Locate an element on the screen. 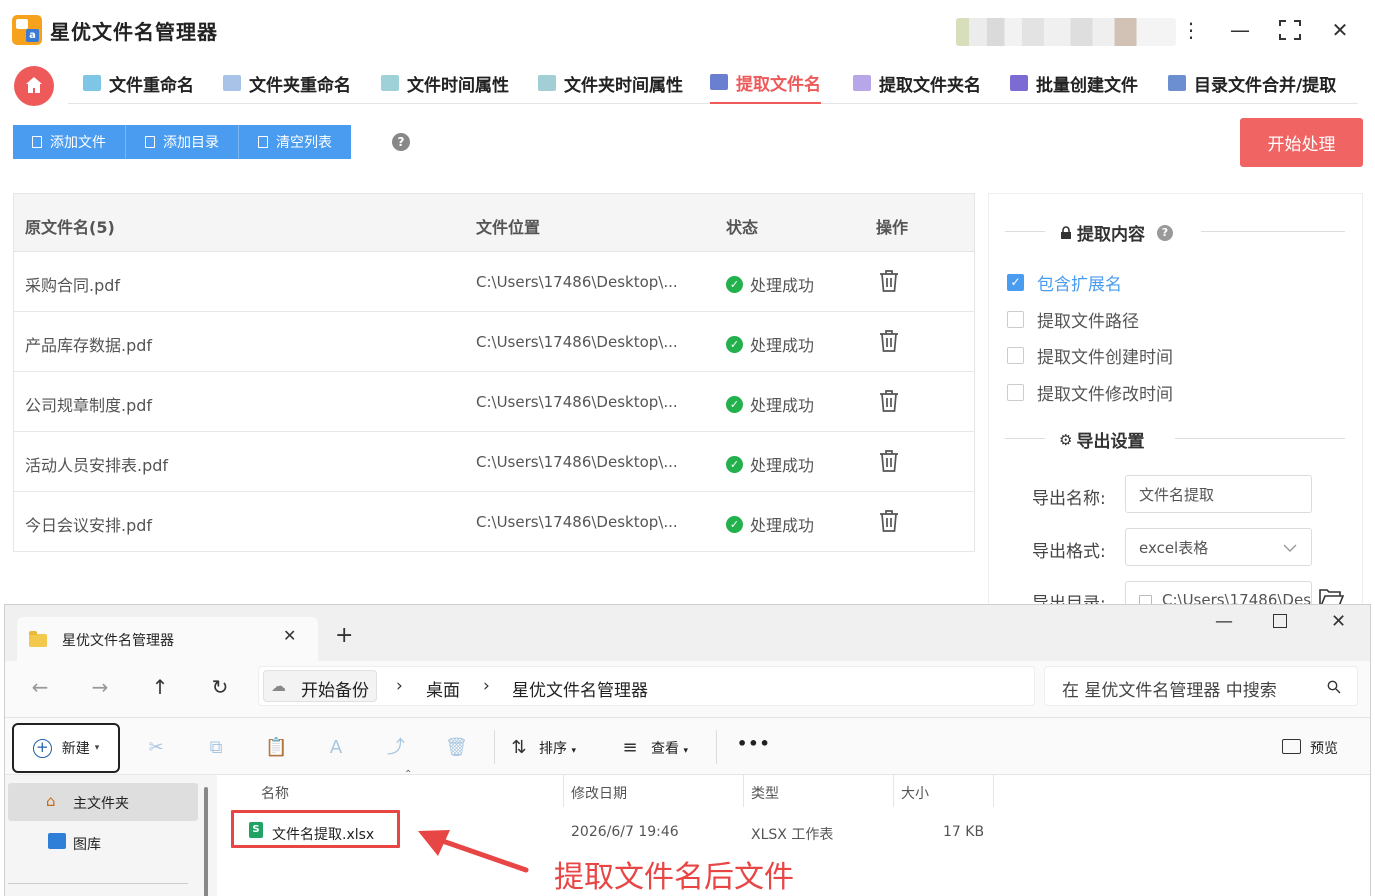 This screenshot has height=896, width=1375. settings-icon: ⋮ is located at coordinates (1191, 30).